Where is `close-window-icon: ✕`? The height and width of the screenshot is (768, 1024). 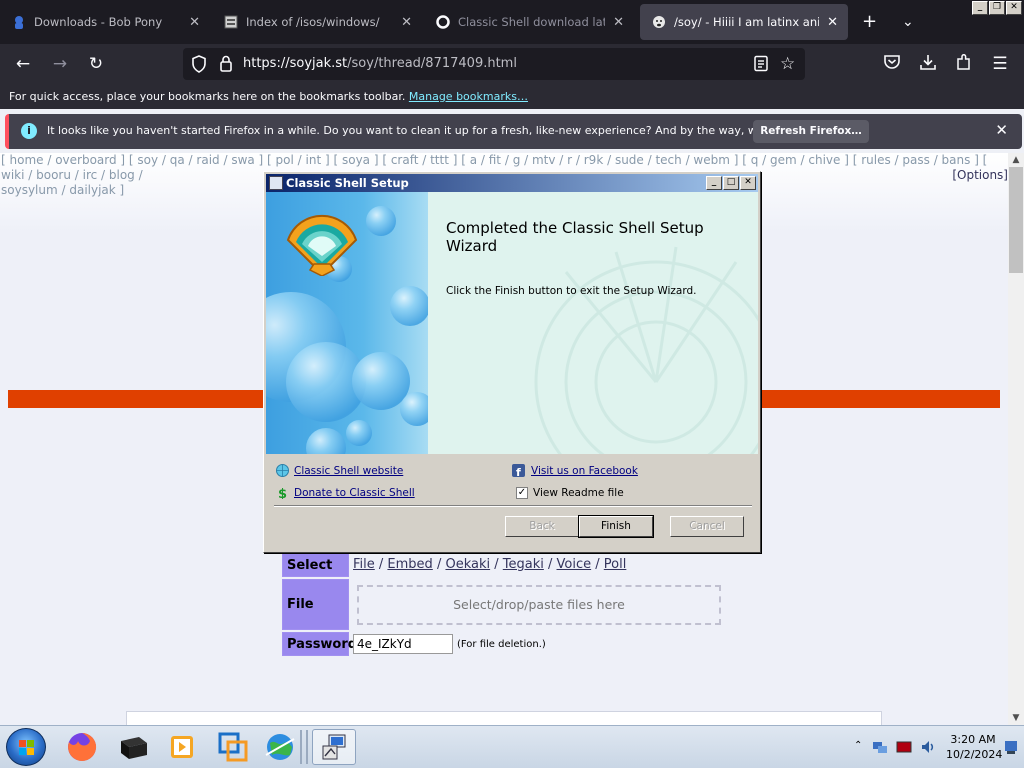
close-window-icon: ✕ is located at coordinates (1014, 8).